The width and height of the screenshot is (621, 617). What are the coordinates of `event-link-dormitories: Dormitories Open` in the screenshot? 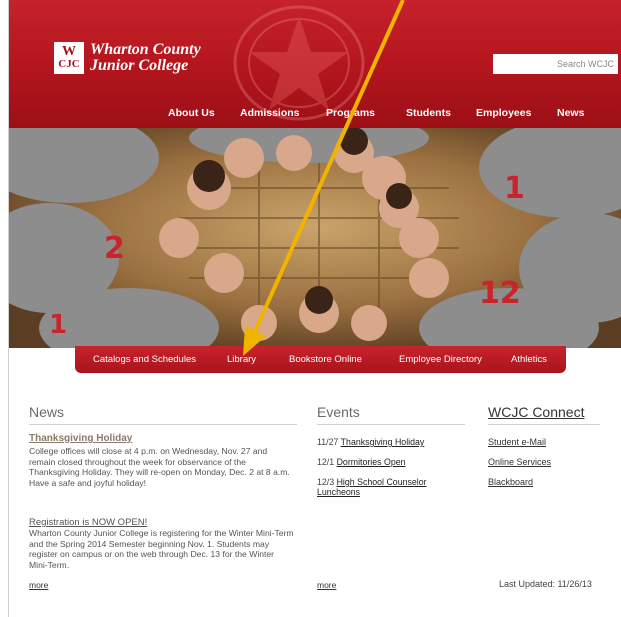 It's located at (371, 462).